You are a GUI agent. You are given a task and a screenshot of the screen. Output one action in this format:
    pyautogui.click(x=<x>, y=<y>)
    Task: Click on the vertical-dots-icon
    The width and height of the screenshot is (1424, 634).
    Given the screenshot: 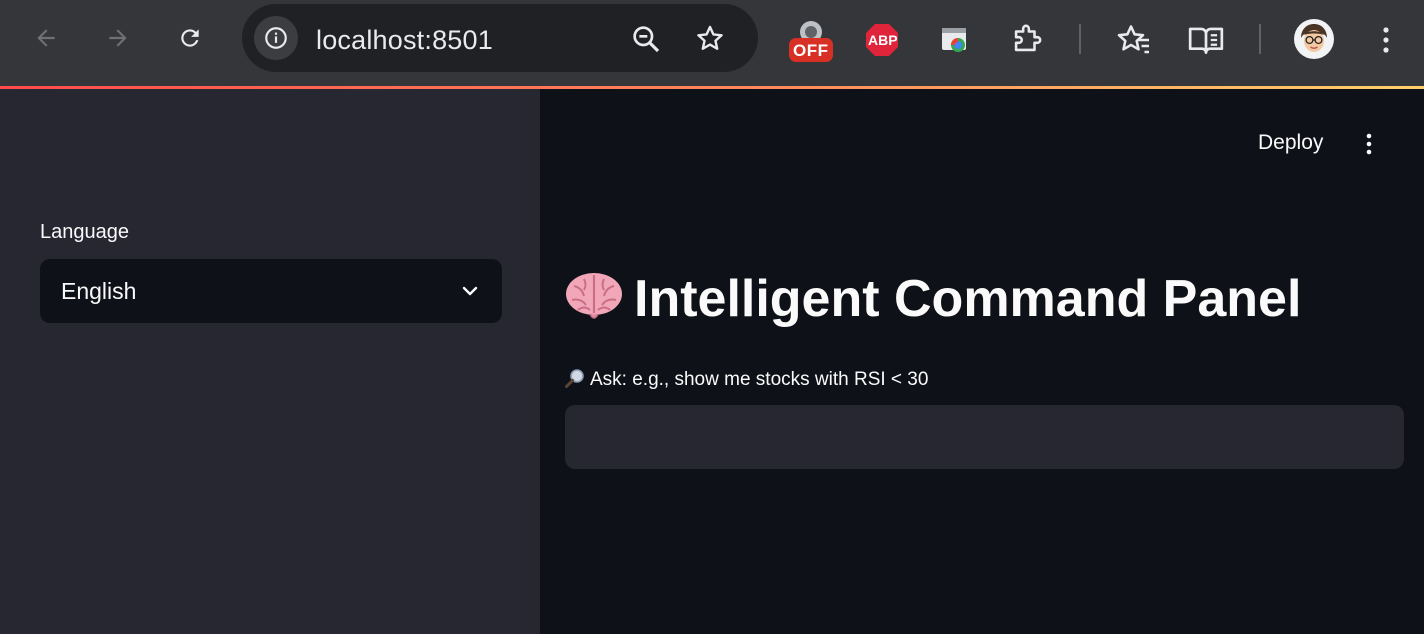 What is the action you would take?
    pyautogui.click(x=1386, y=40)
    